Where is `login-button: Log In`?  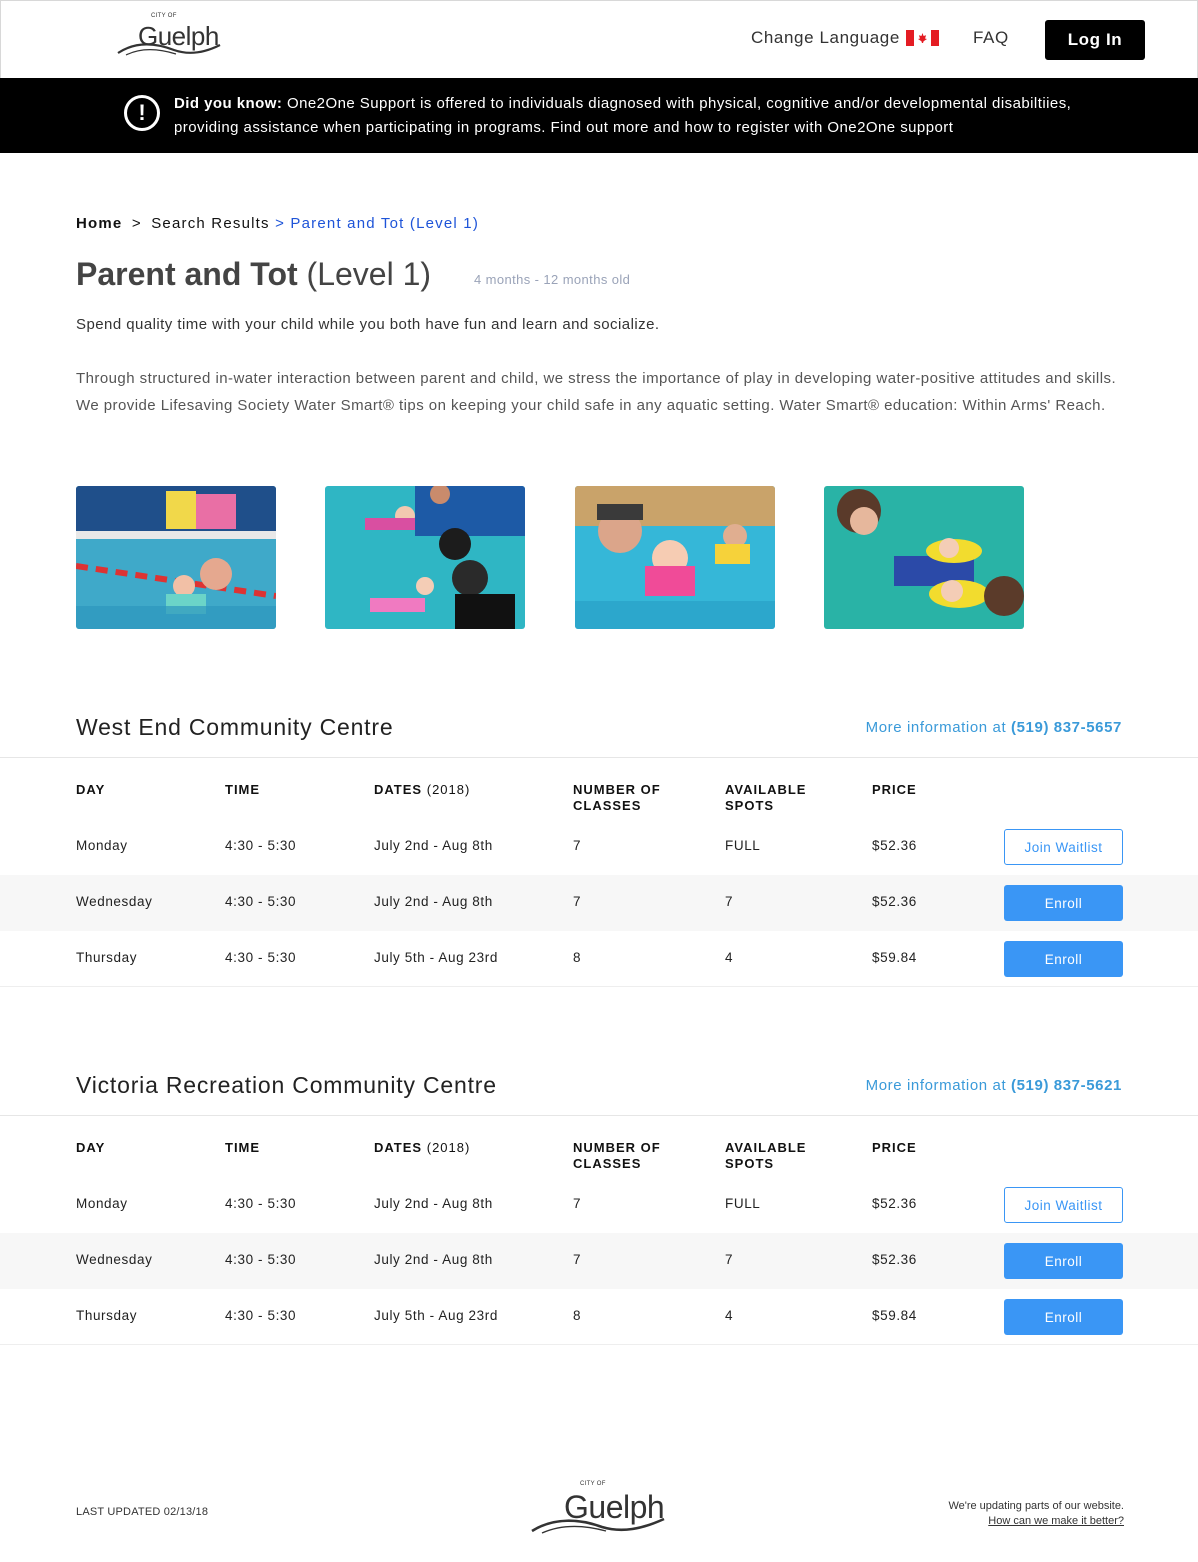
login-button: Log In is located at coordinates (1095, 40).